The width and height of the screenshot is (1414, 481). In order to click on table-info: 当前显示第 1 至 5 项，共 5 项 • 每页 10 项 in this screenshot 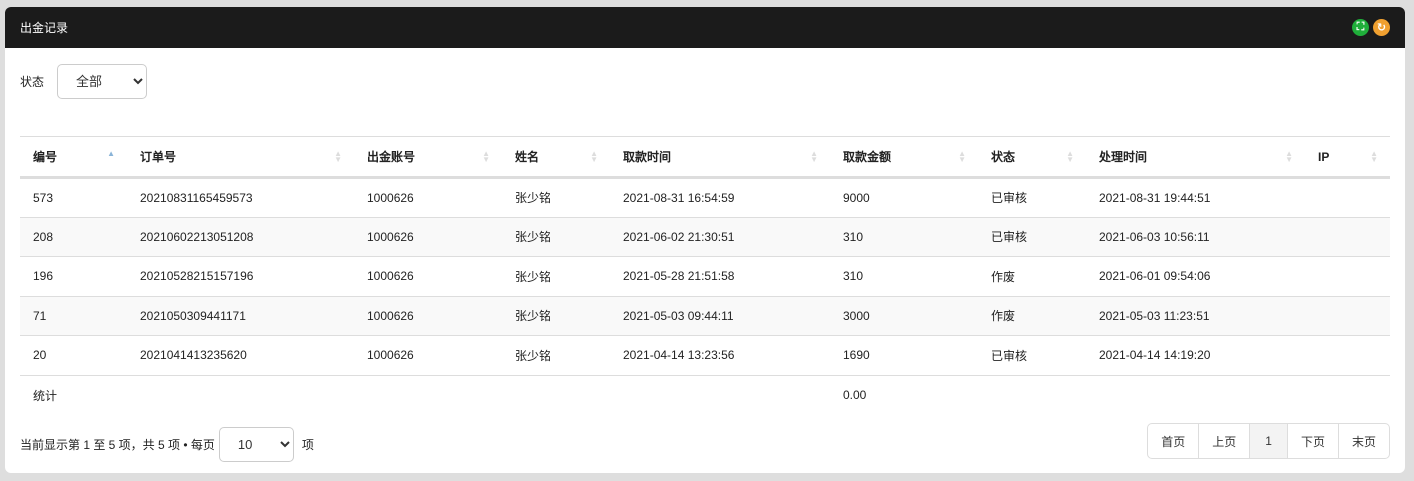, I will do `click(167, 444)`.